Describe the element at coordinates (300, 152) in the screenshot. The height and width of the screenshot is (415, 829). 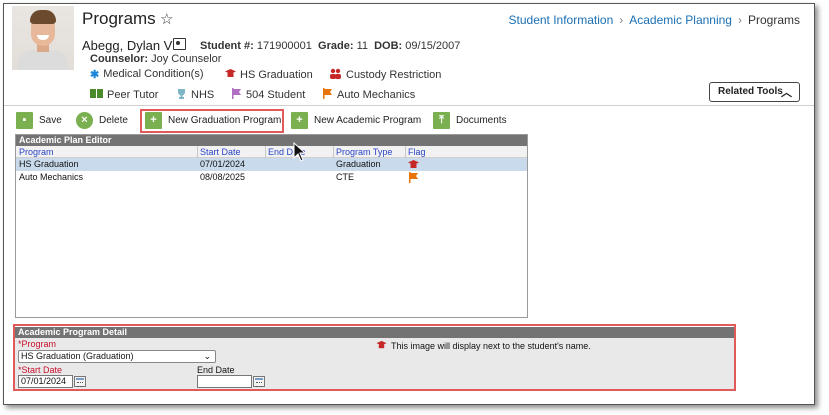
I see `mouse-cursor-icon` at that location.